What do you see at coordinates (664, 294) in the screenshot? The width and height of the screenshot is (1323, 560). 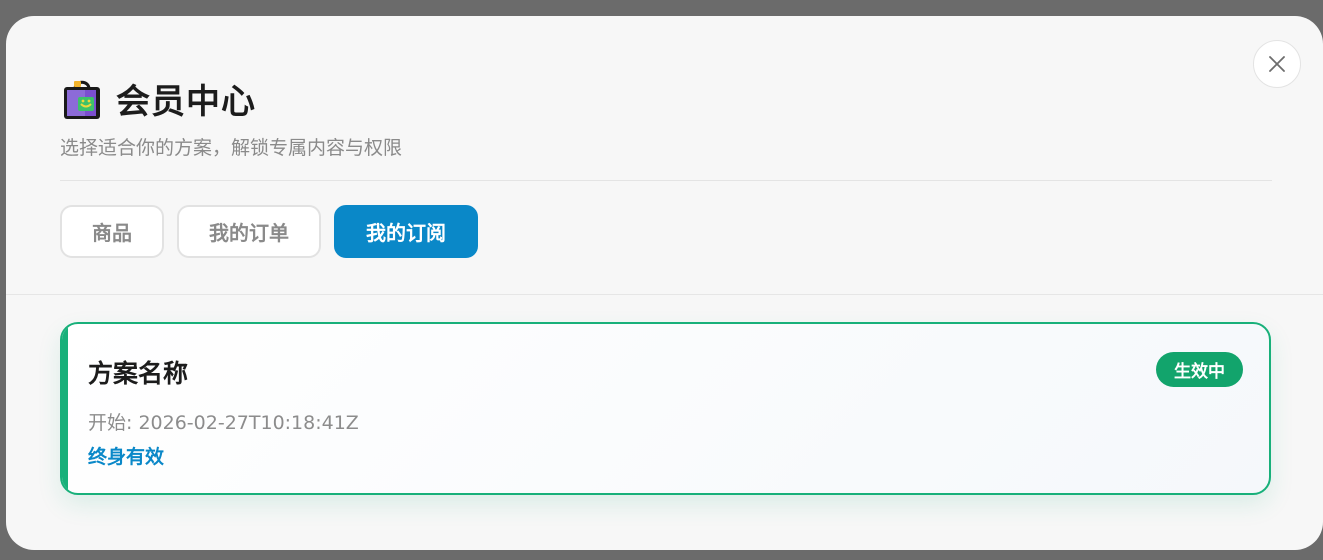 I see `content-divider` at bounding box center [664, 294].